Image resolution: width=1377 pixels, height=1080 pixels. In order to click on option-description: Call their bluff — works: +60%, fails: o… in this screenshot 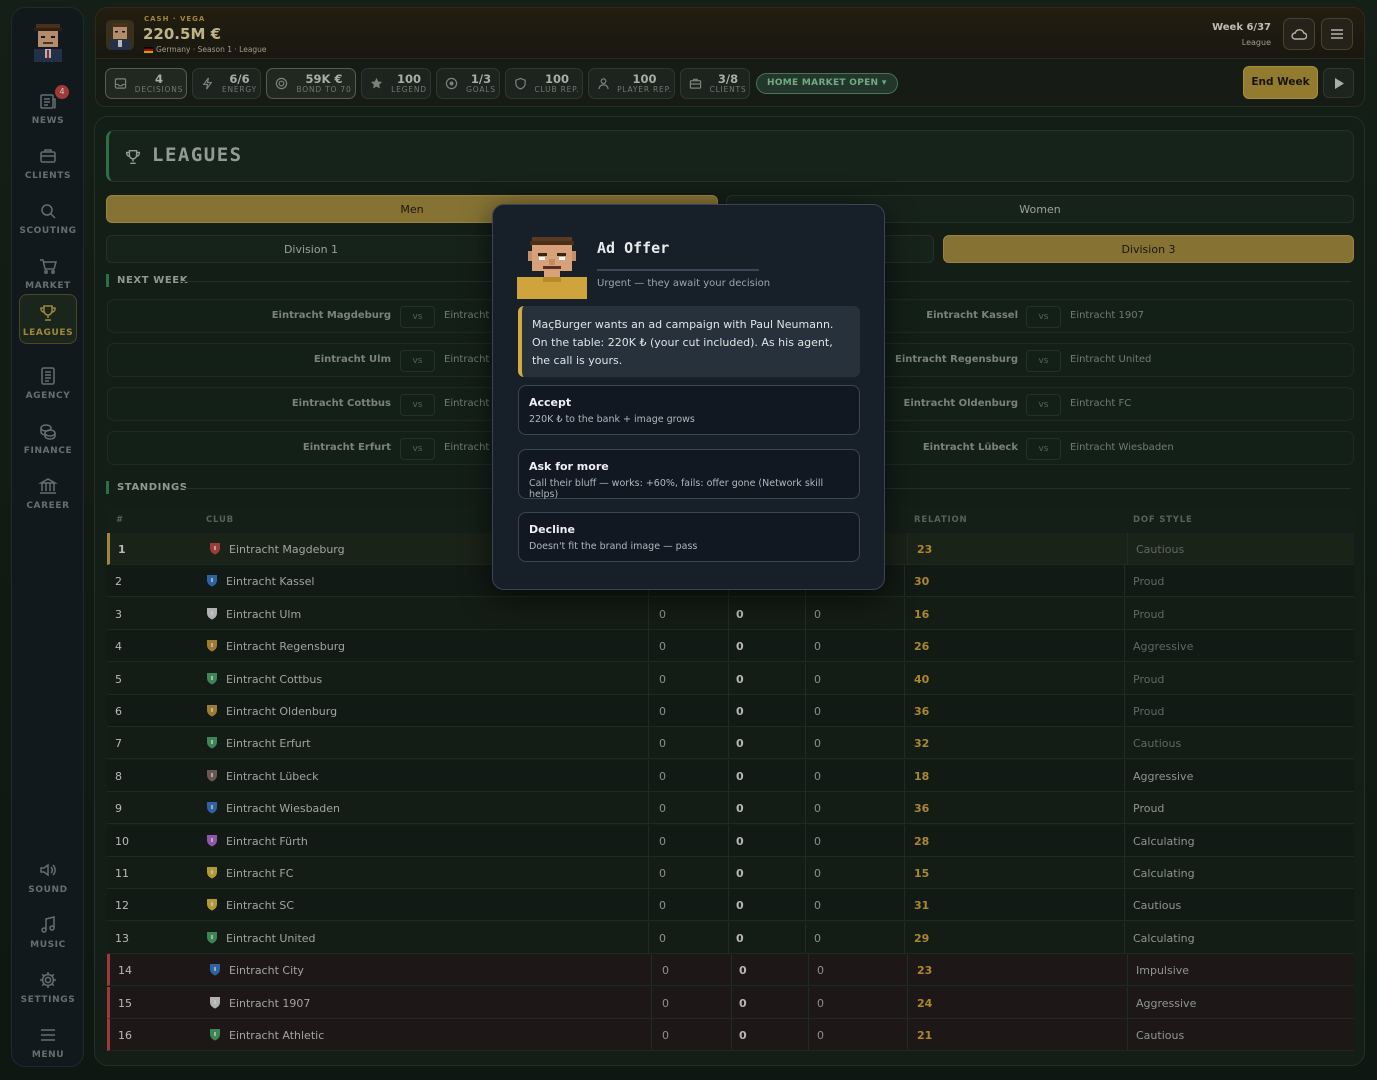, I will do `click(676, 489)`.